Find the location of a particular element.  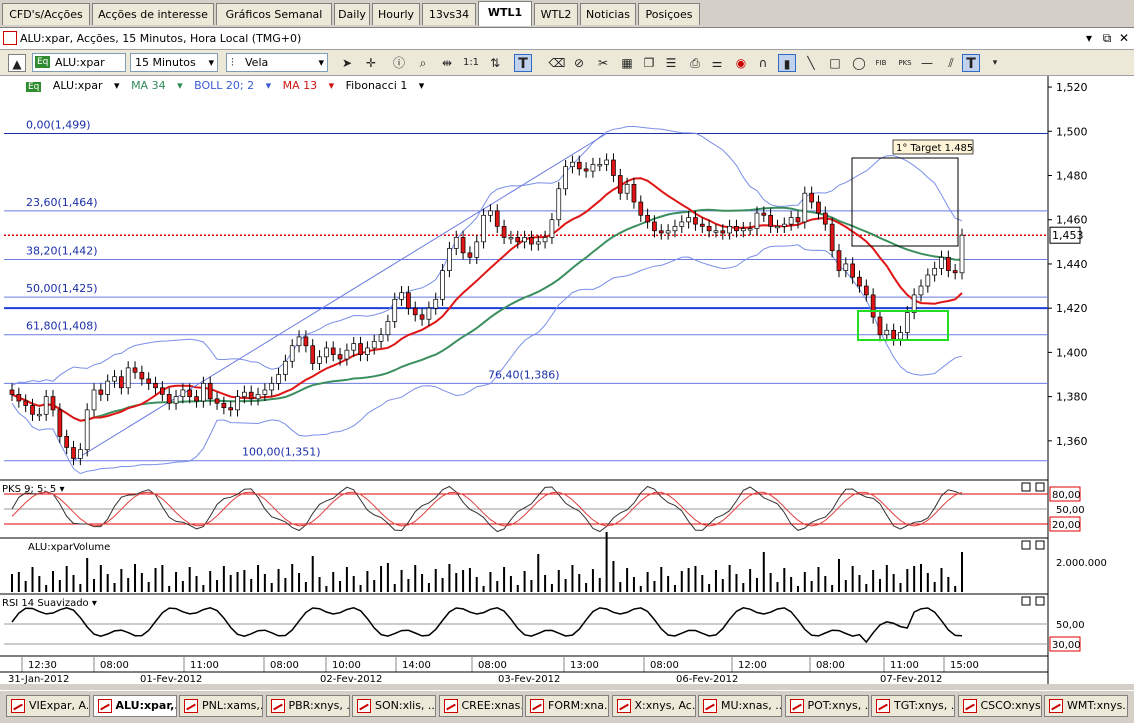

link-icon: ⊘ is located at coordinates (579, 63).